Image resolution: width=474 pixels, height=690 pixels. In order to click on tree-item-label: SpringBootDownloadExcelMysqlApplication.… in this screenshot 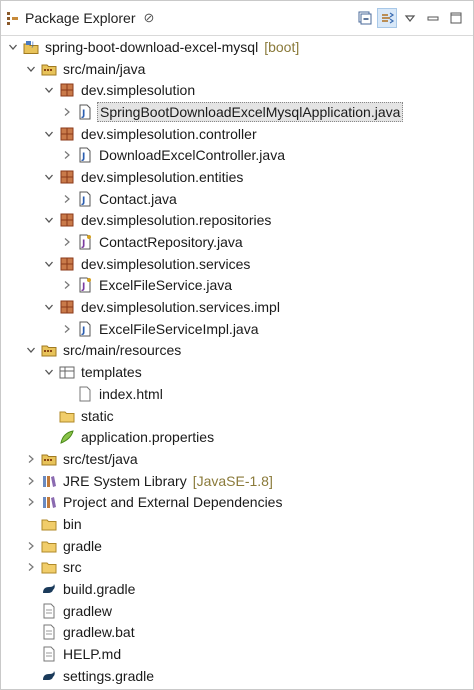, I will do `click(250, 111)`.